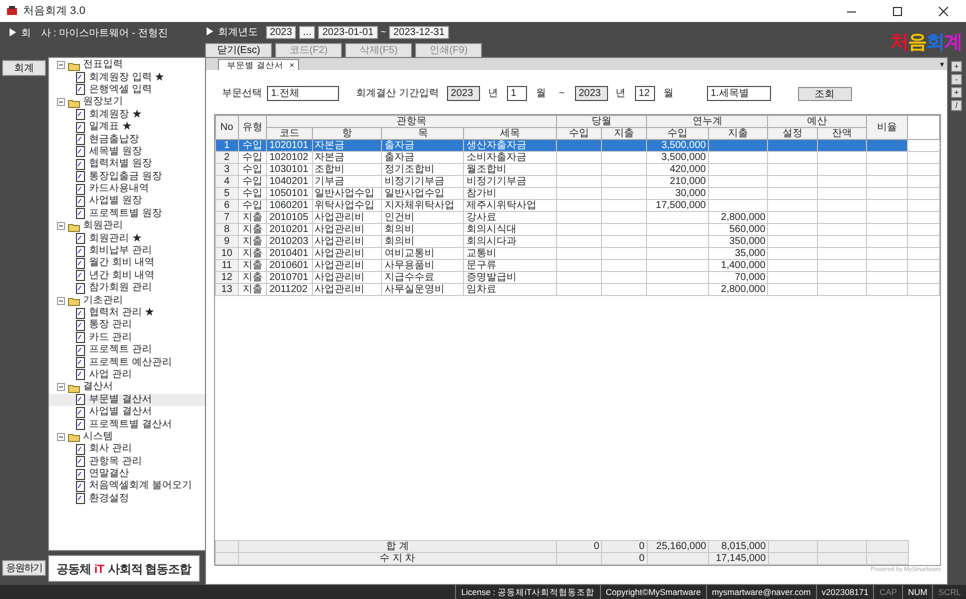 The image size is (966, 599). Describe the element at coordinates (578, 218) in the screenshot. I see `table-row: 7 지출 2010105 사업관리비 인건비 강사료 2,800,000` at that location.